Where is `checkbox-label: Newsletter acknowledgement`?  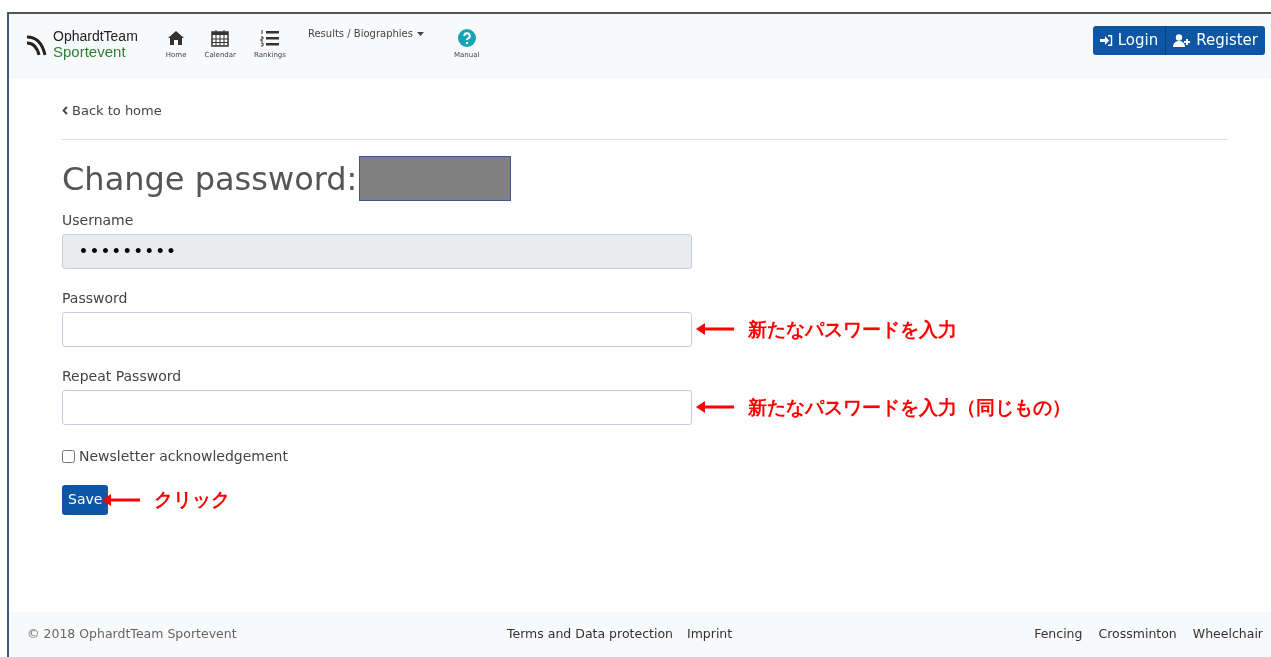 checkbox-label: Newsletter acknowledgement is located at coordinates (183, 456).